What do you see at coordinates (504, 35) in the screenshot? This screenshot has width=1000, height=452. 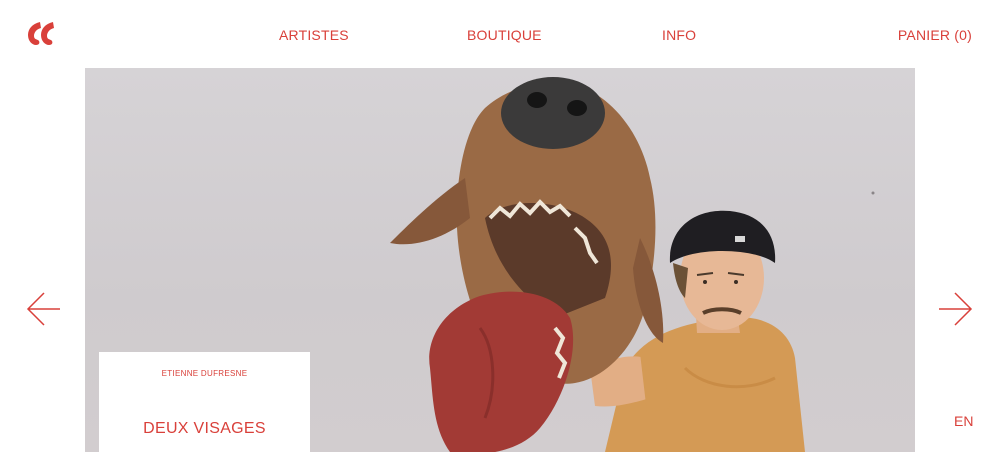 I see `nav-boutique: BOUTIQUE` at bounding box center [504, 35].